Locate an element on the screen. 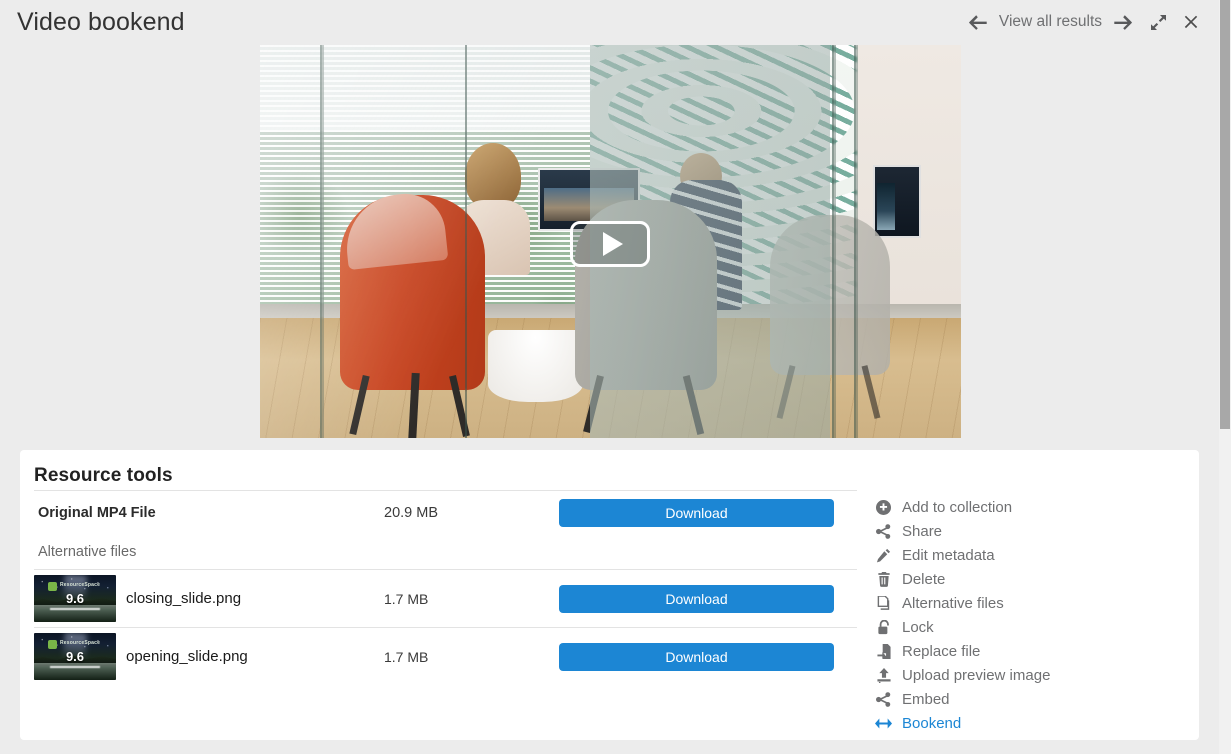  copy-icon is located at coordinates (883, 603).